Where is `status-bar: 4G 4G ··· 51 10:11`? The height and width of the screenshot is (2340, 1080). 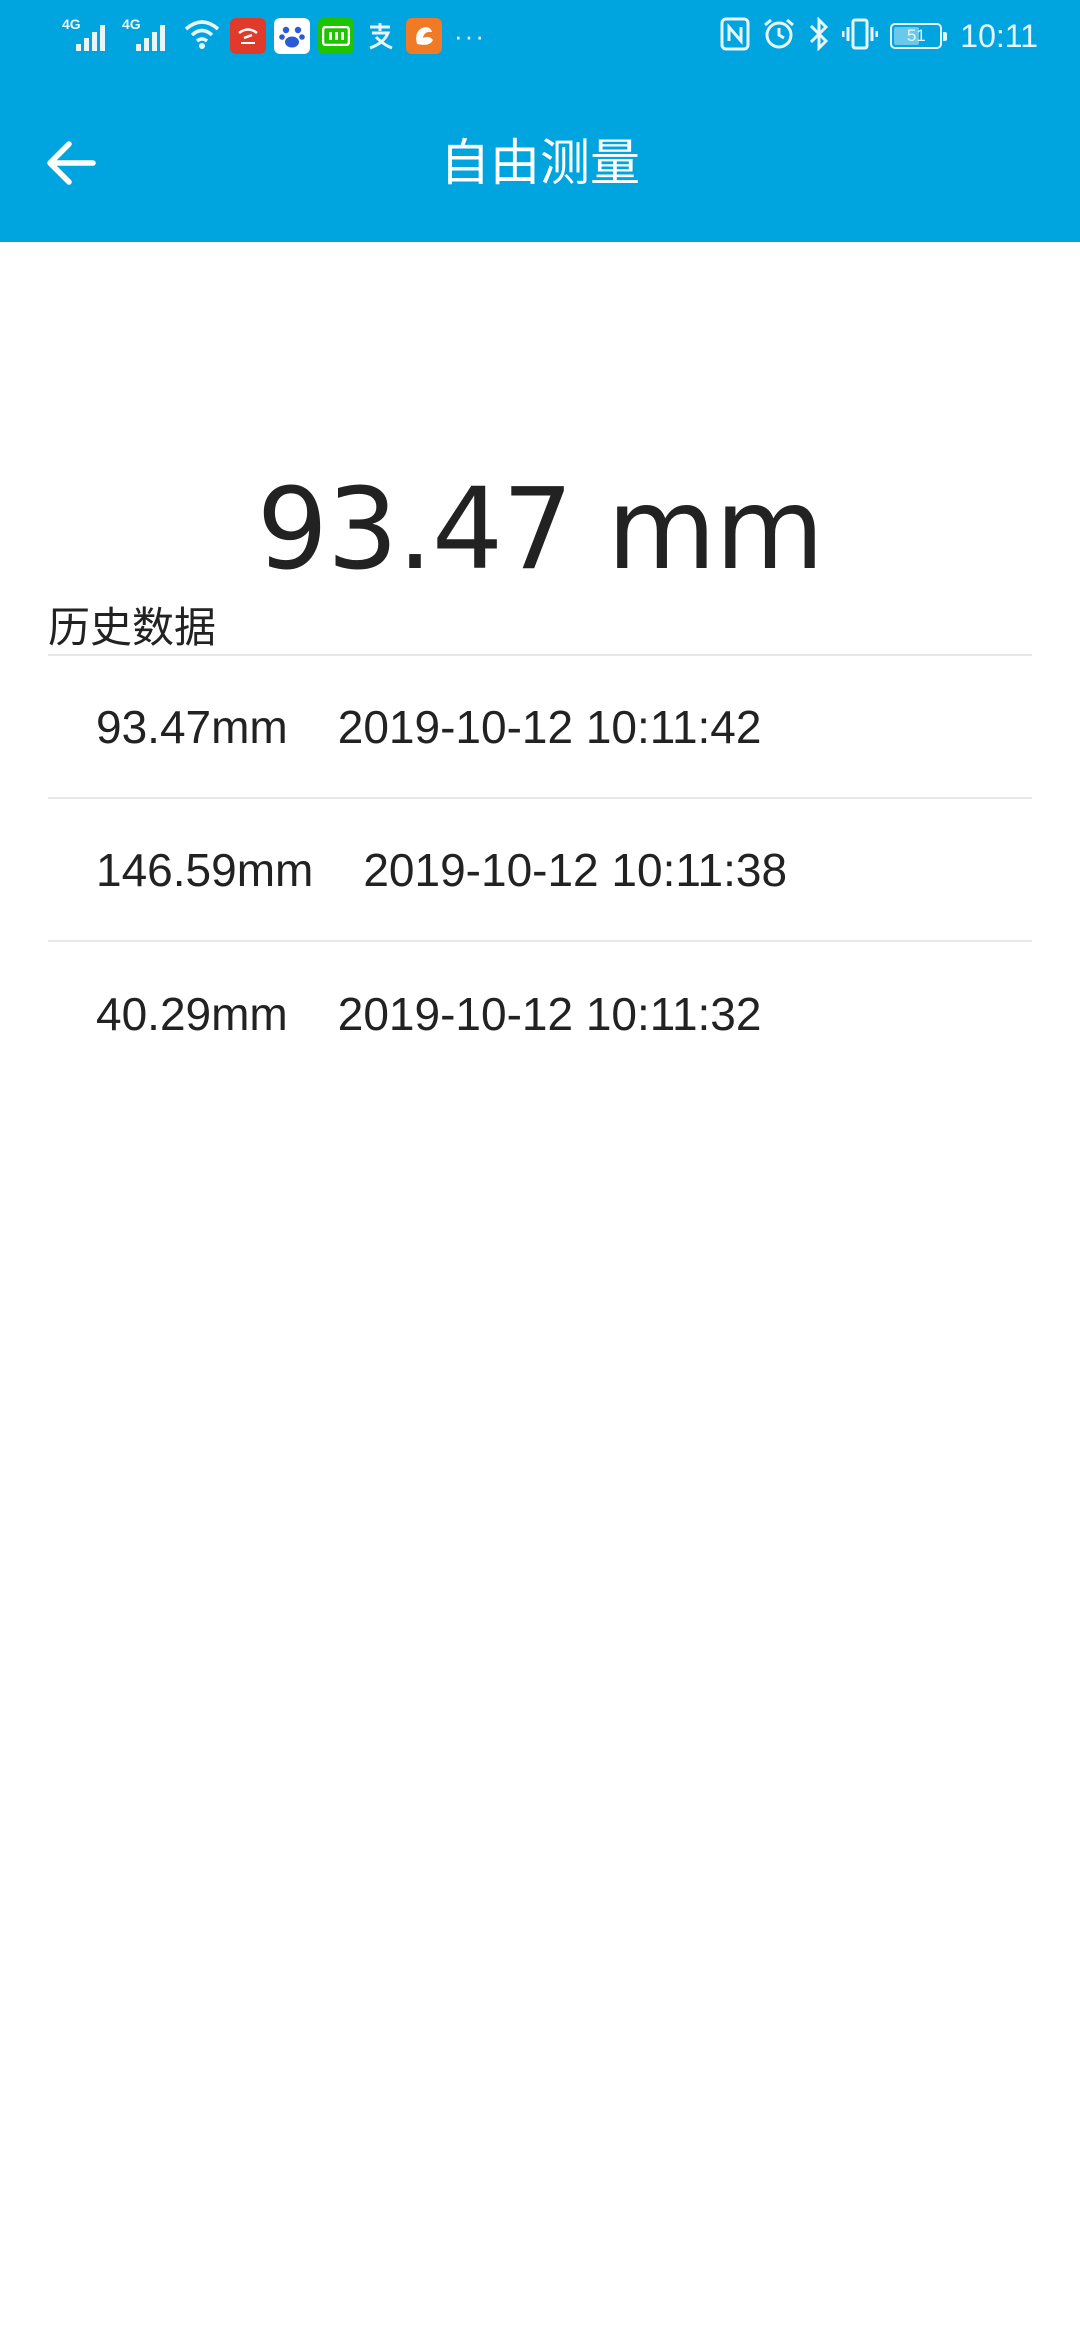
status-bar: 4G 4G ··· 51 10:11 is located at coordinates (540, 36).